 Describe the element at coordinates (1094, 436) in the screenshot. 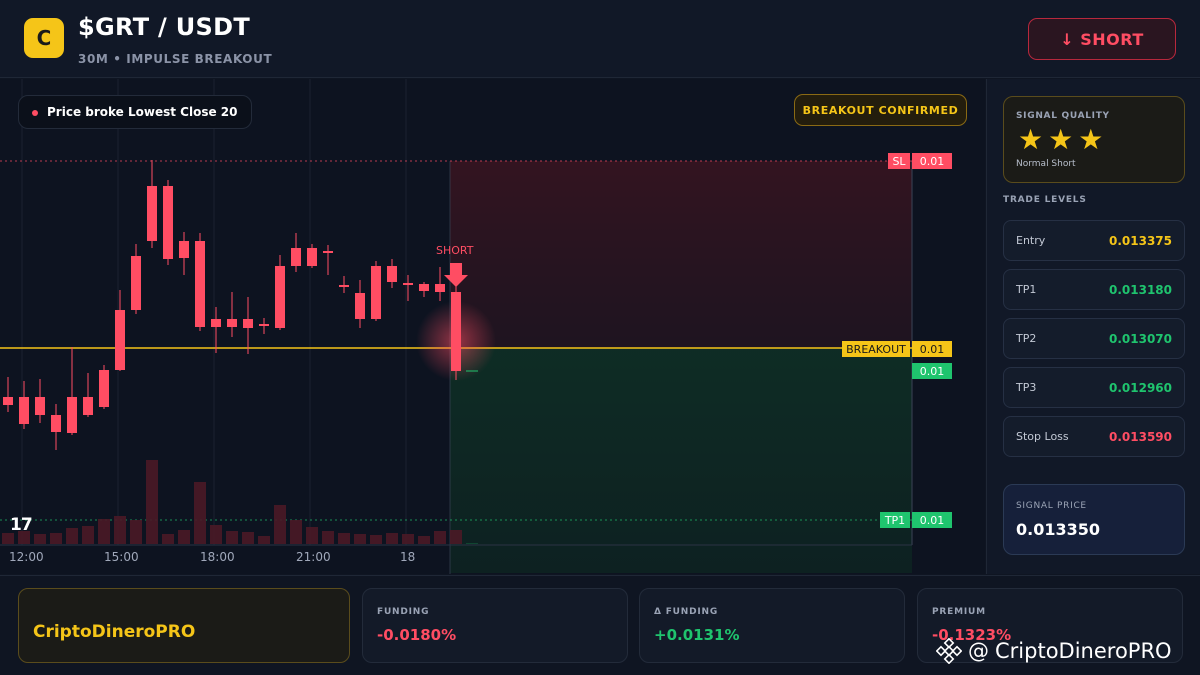

I see `level-row-stop-loss: Stop Loss 0.013590` at that location.